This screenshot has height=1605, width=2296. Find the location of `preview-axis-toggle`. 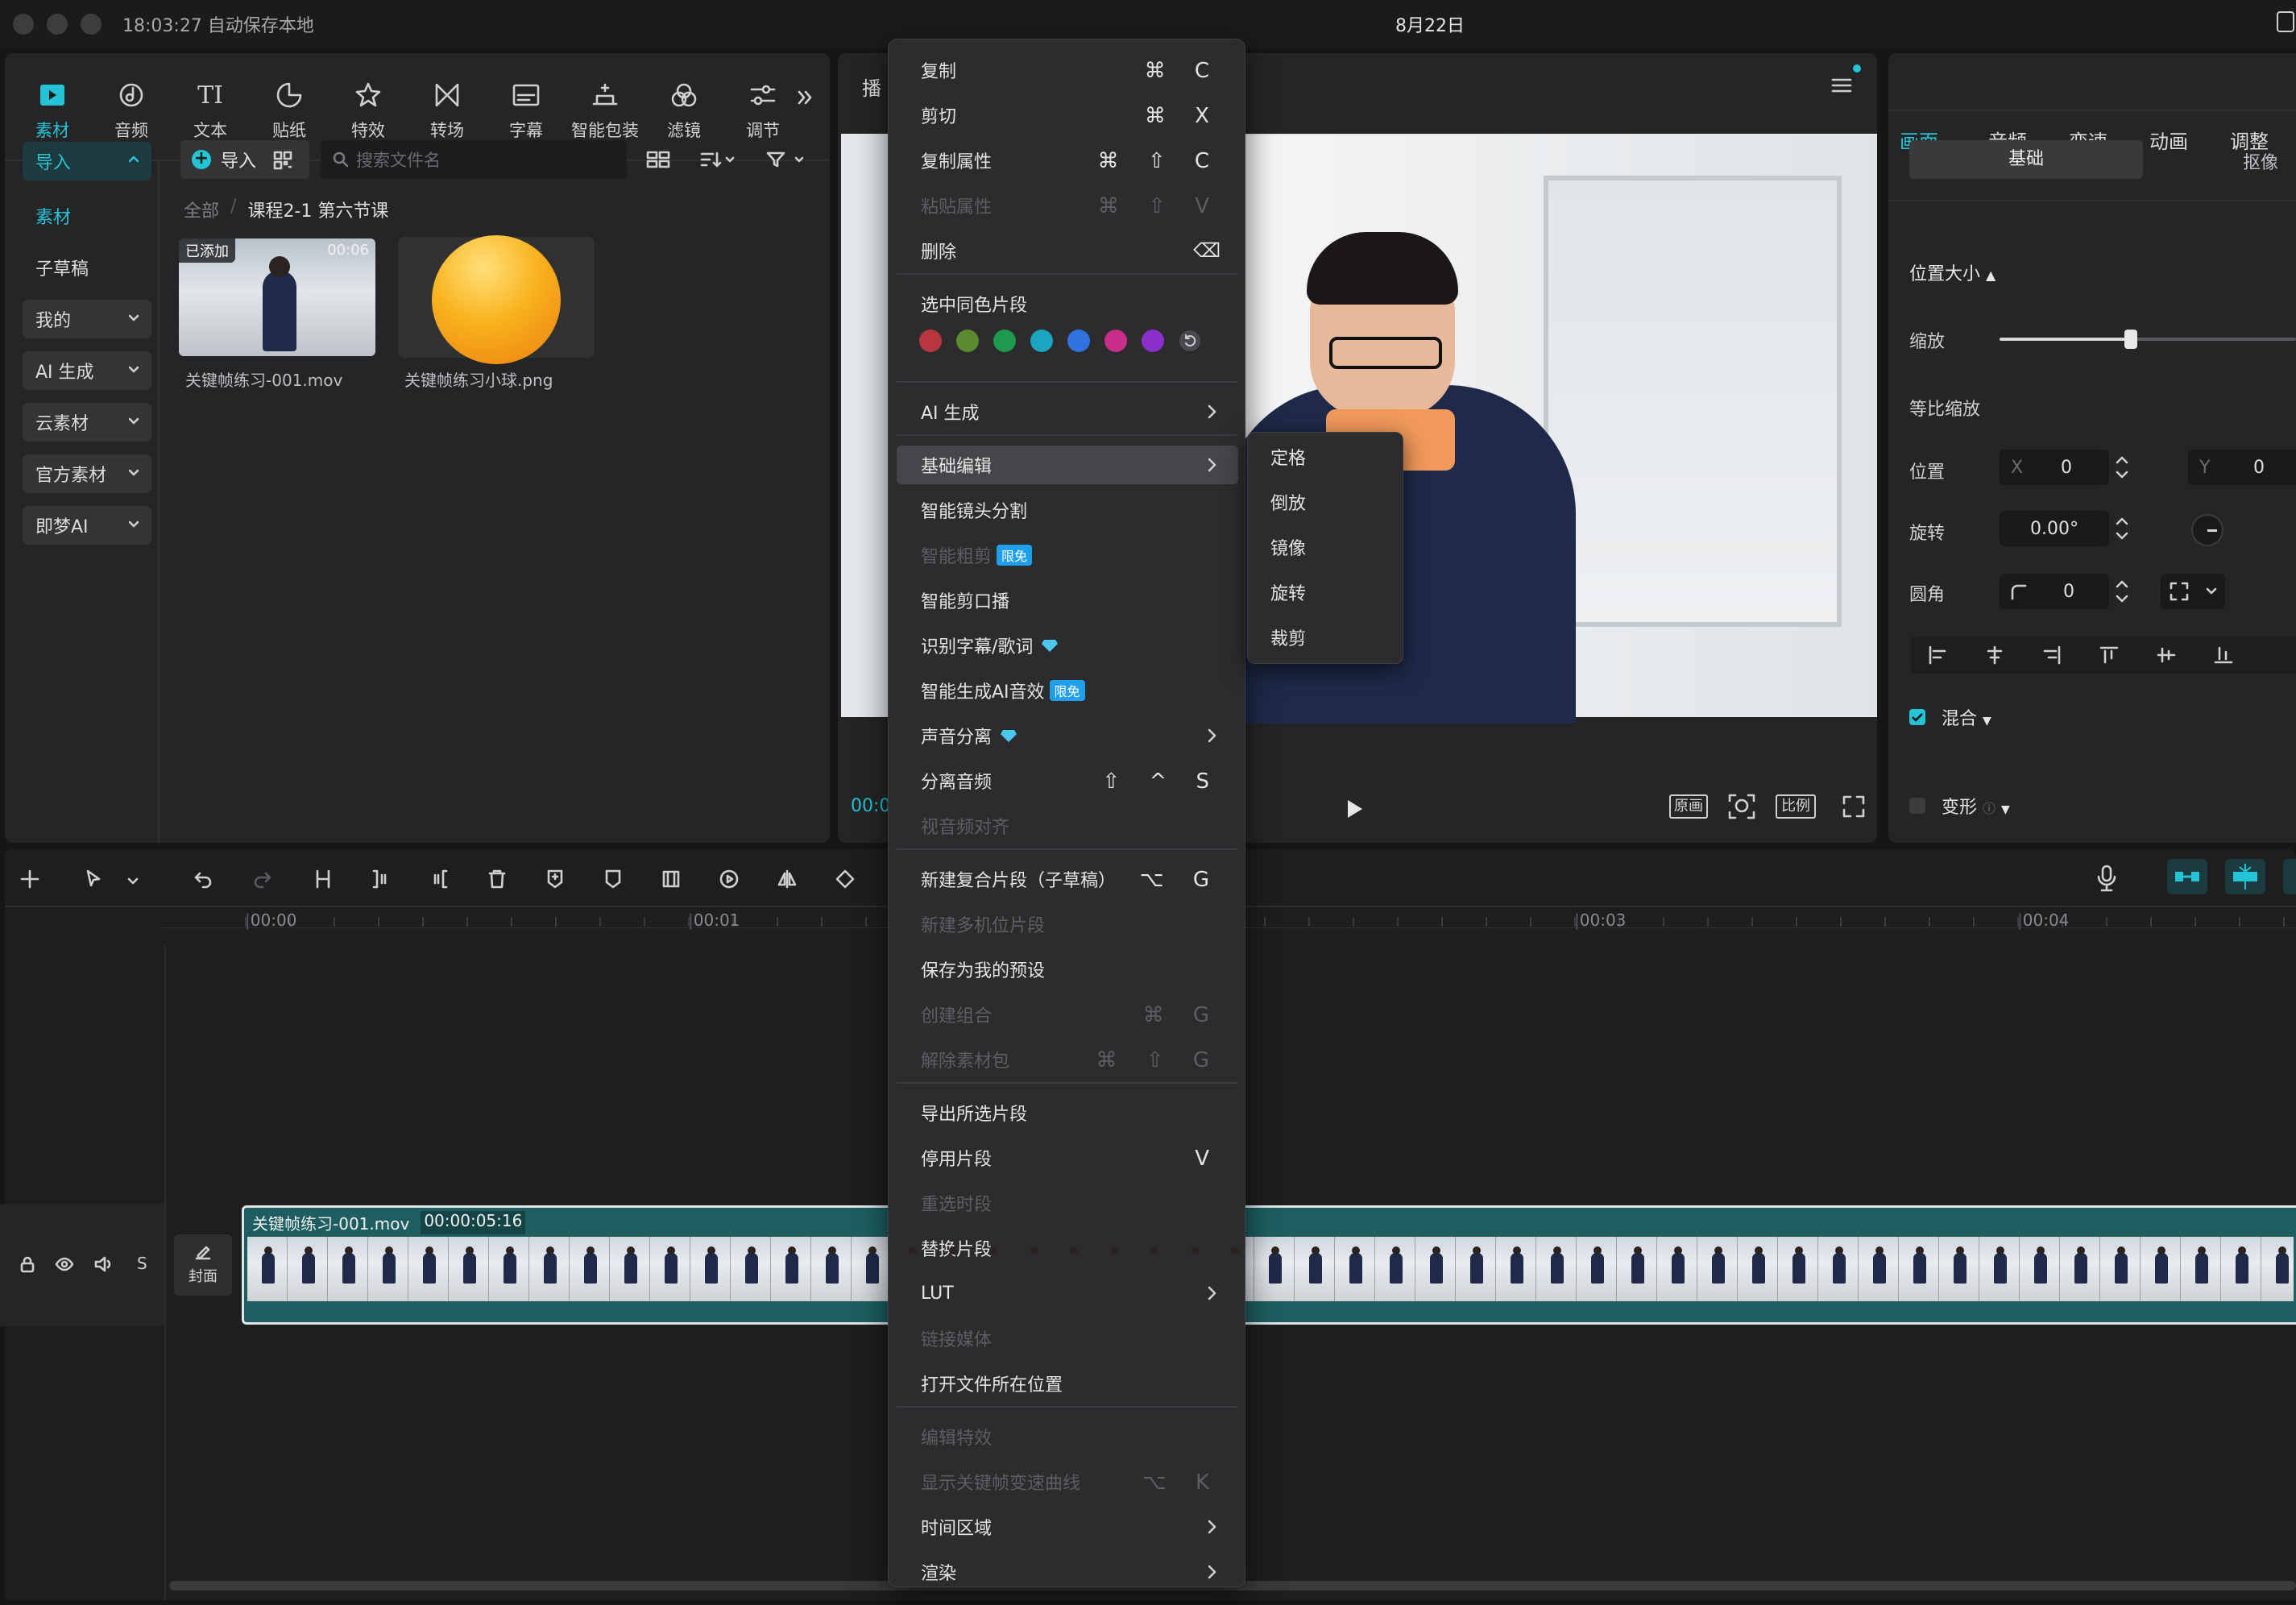

preview-axis-toggle is located at coordinates (2289, 876).